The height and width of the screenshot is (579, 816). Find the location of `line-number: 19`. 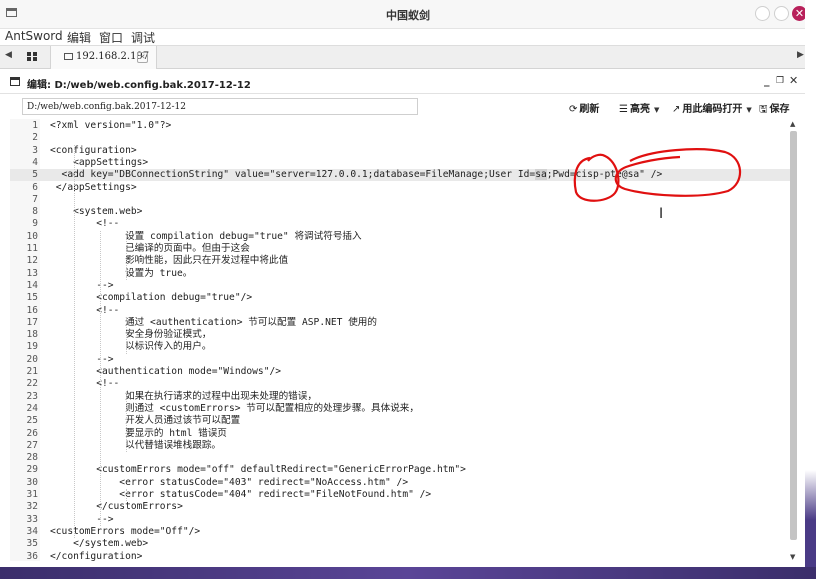

line-number: 19 is located at coordinates (32, 347).